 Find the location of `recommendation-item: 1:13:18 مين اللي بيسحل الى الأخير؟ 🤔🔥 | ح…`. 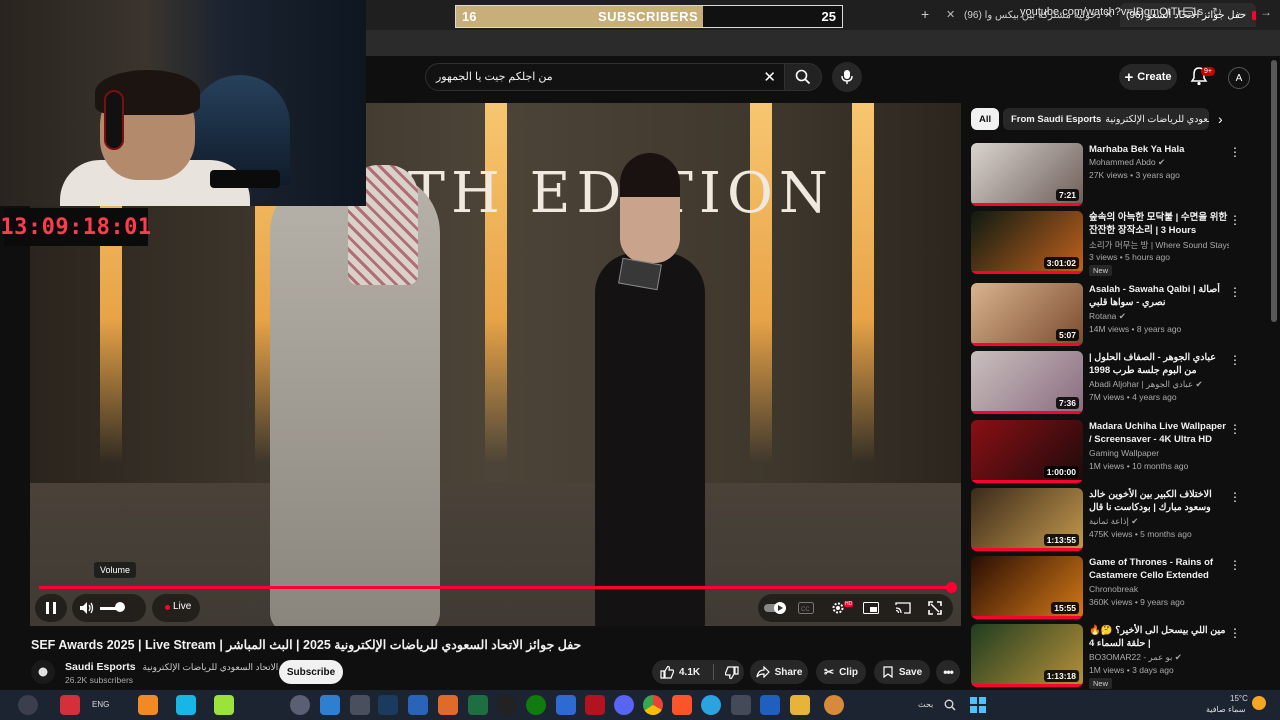

recommendation-item: 1:13:18 مين اللي بيسحل الى الأخير؟ 🤔🔥 | ح… is located at coordinates (1121, 657).